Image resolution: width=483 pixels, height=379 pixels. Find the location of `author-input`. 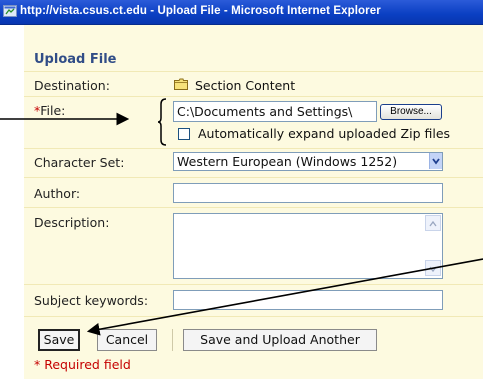

author-input is located at coordinates (308, 193).